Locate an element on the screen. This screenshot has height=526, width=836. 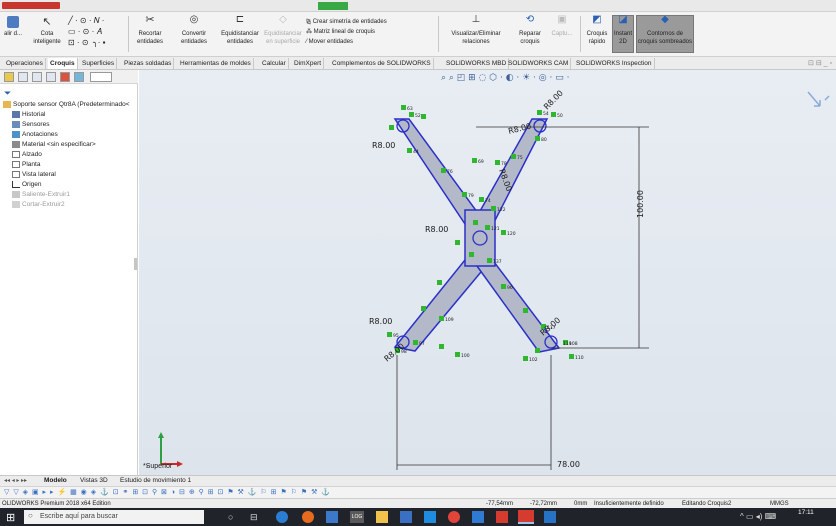
tab-modelo: Modelo is located at coordinates (55, 480).